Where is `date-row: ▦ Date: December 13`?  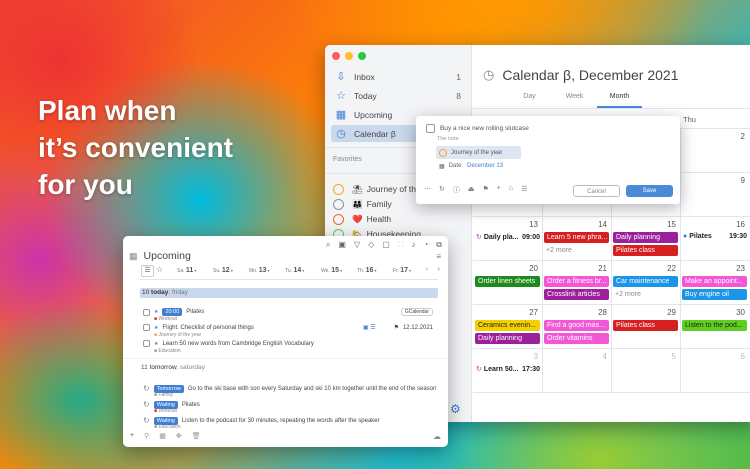 date-row: ▦ Date: December 13 is located at coordinates (471, 166).